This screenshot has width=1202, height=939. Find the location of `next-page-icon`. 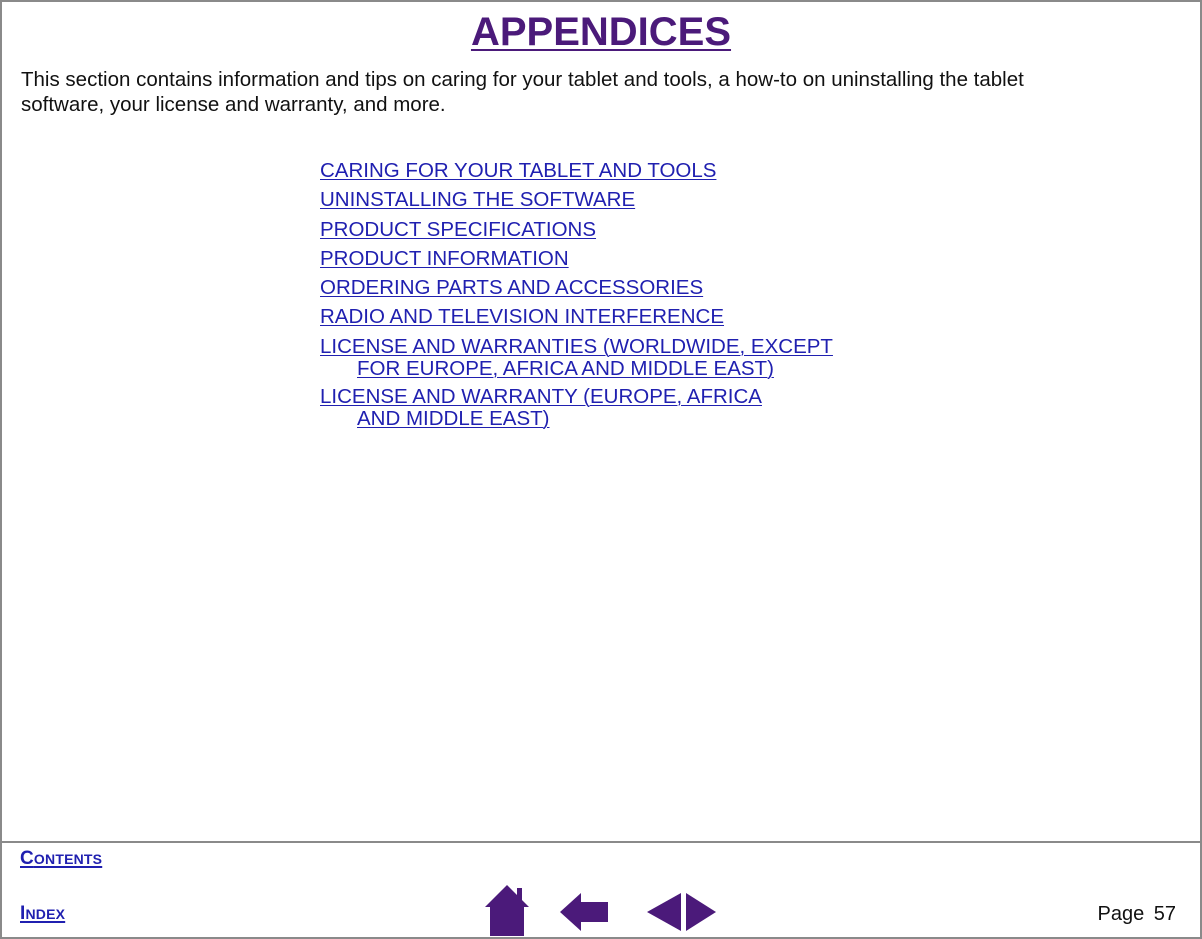

next-page-icon is located at coordinates (701, 912).